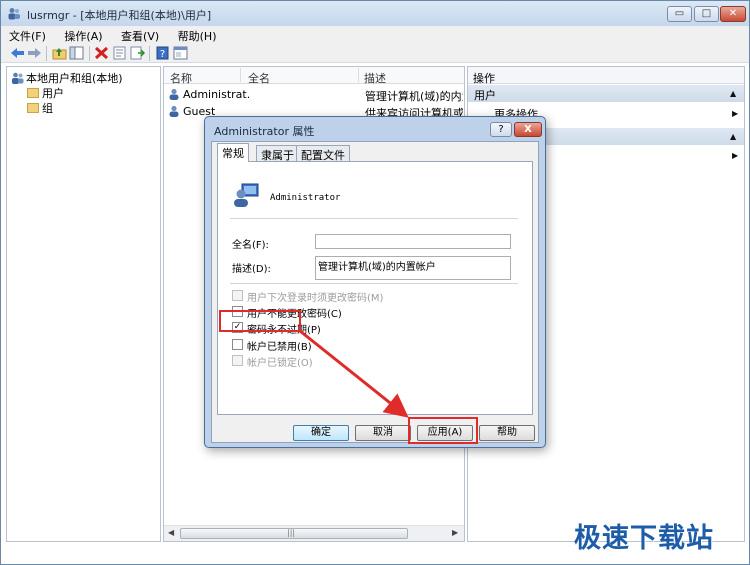  What do you see at coordinates (277, 153) in the screenshot?
I see `tab-member-of: 隶属于` at bounding box center [277, 153].